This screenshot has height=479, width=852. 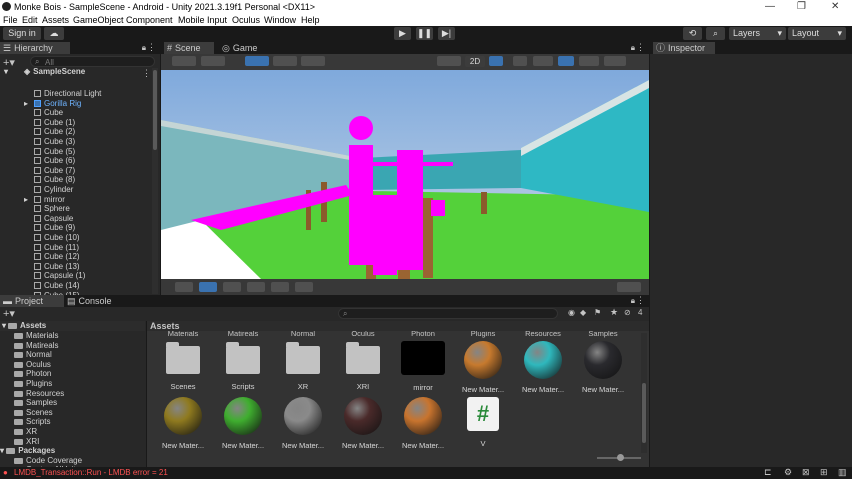 What do you see at coordinates (614, 312) in the screenshot?
I see `star-icon: ★` at bounding box center [614, 312].